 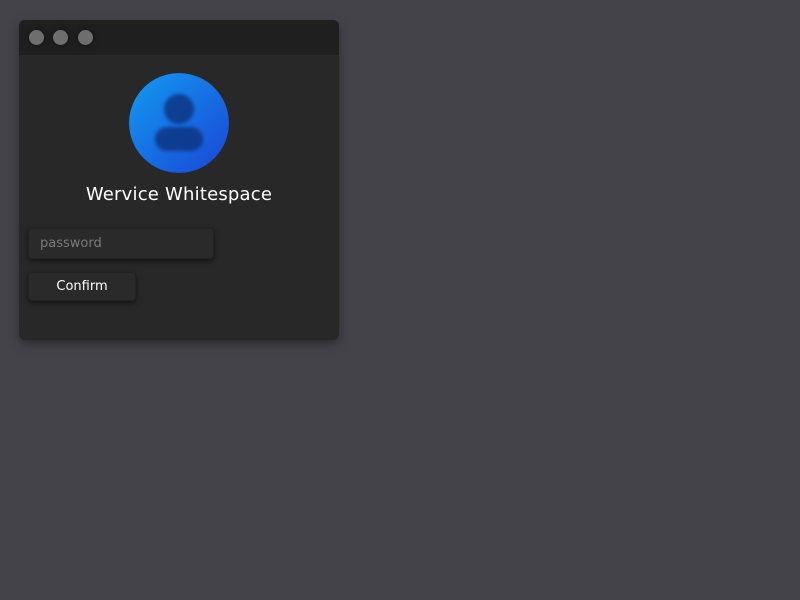 I want to click on confirm-button: Confirm, so click(x=82, y=286).